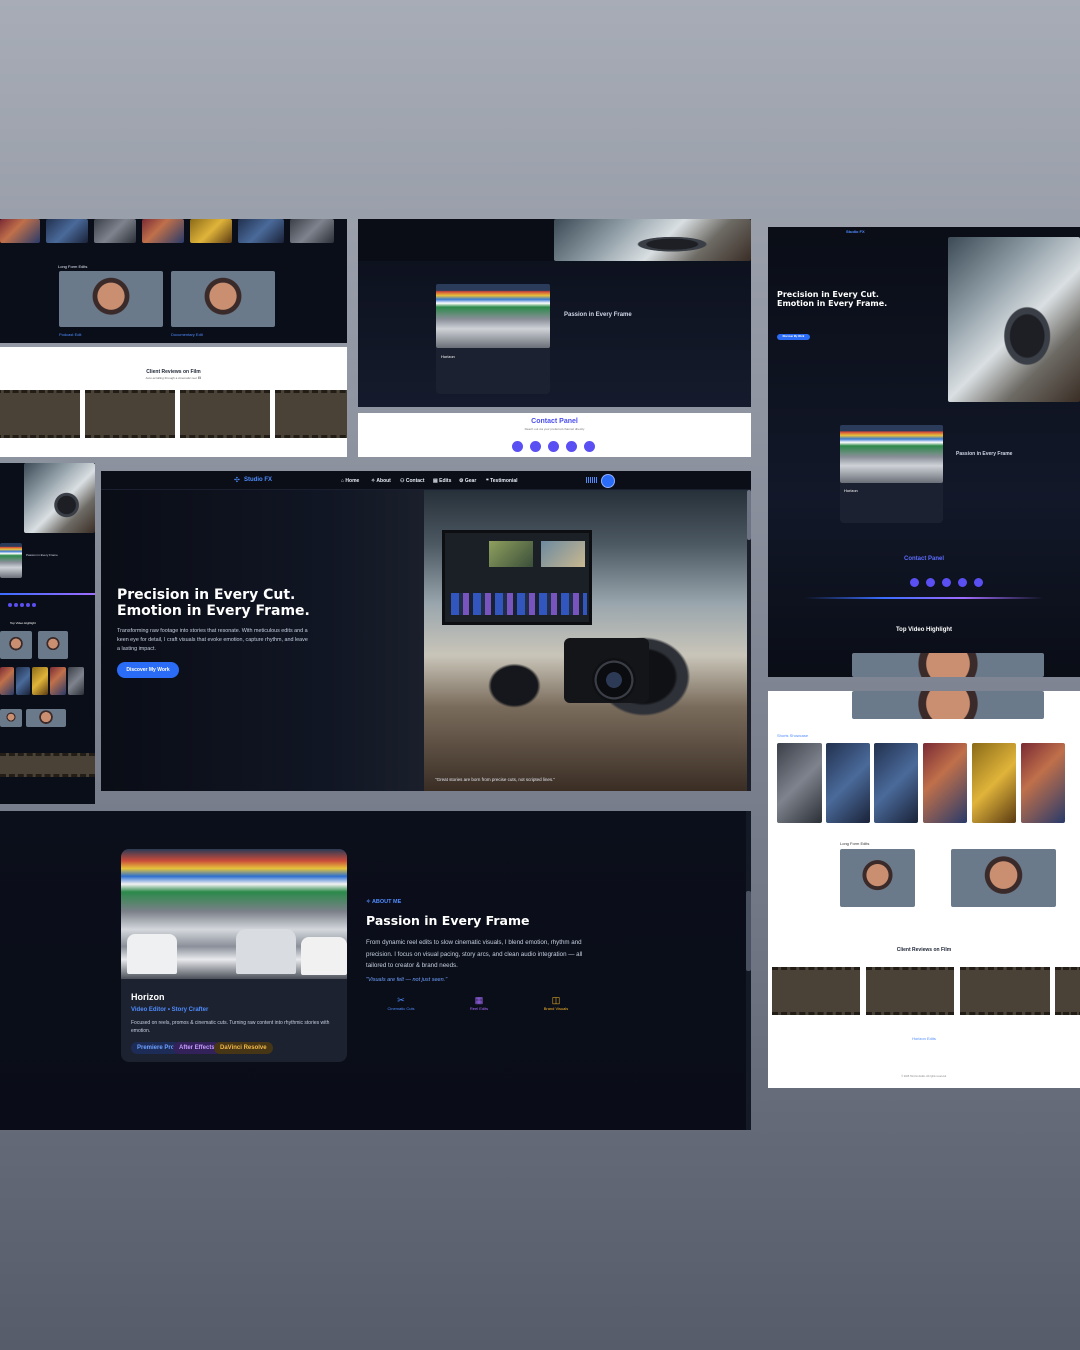  I want to click on reviews-title: Client Reviews on Film, so click(924, 950).